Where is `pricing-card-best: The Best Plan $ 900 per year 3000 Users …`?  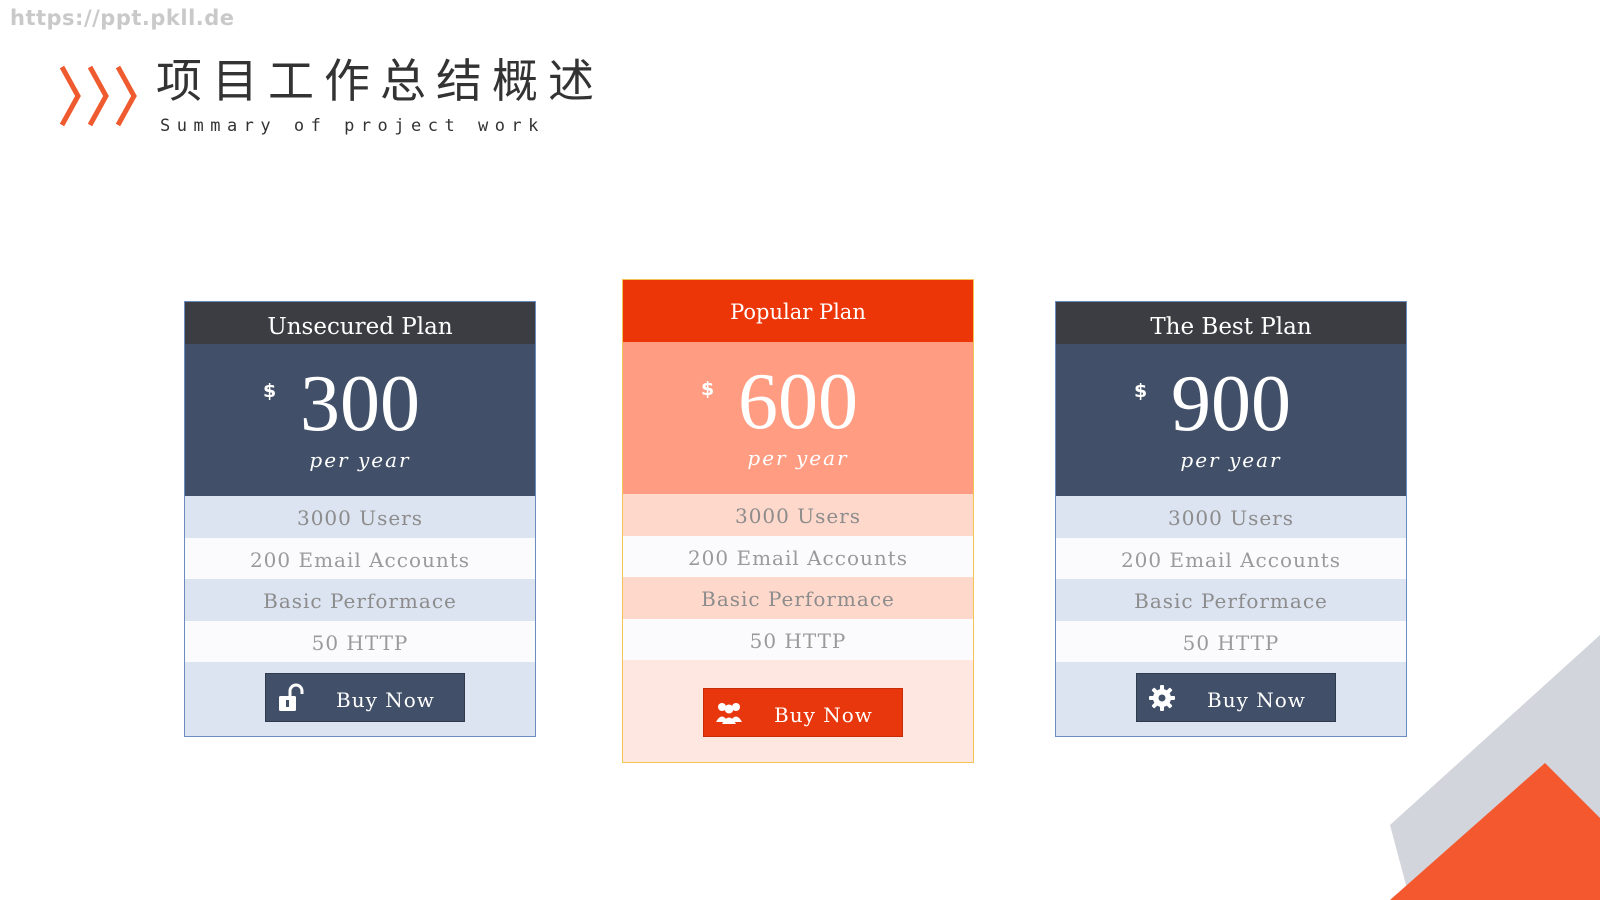 pricing-card-best: The Best Plan $ 900 per year 3000 Users … is located at coordinates (1231, 519).